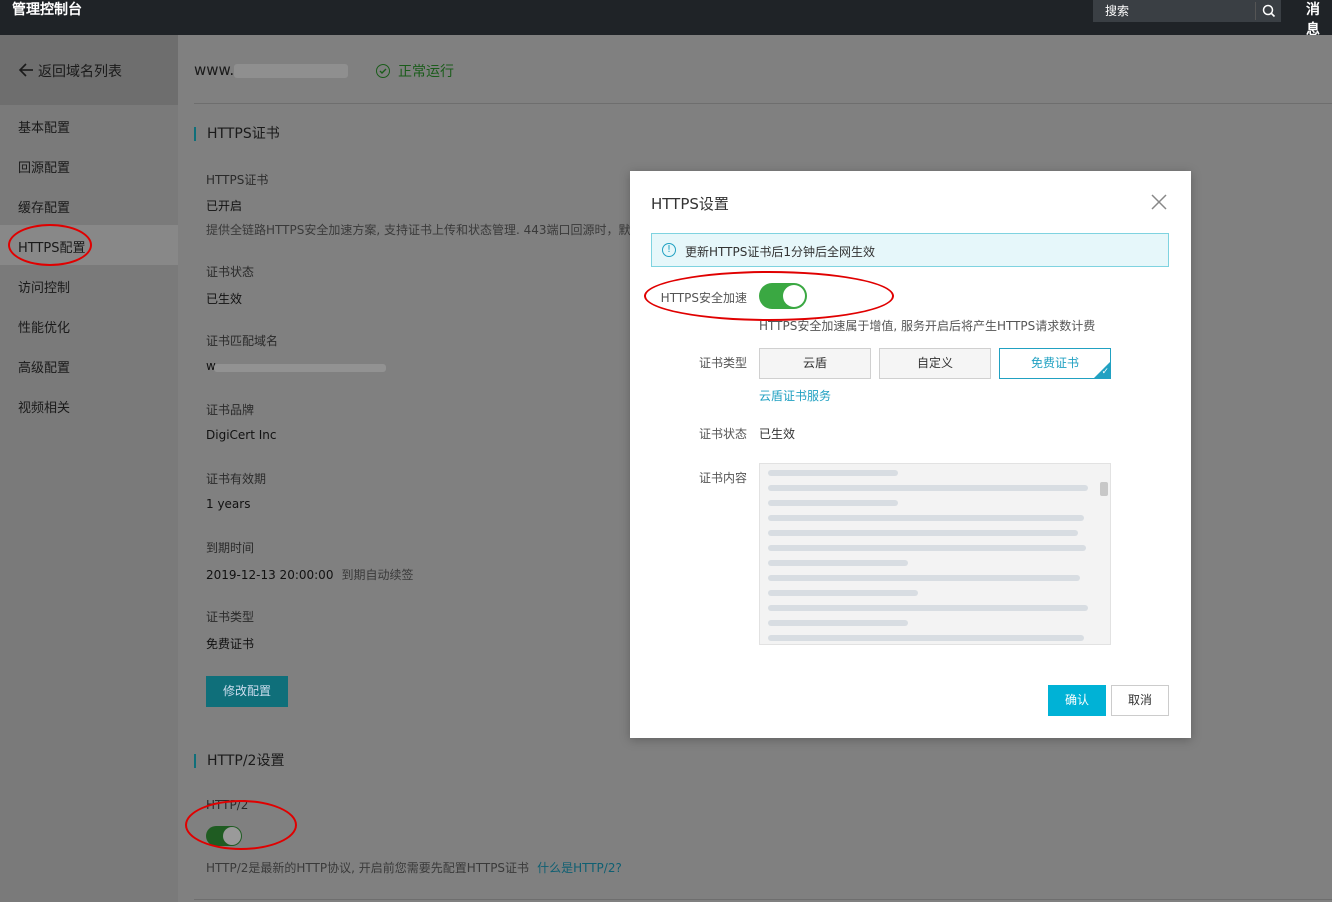 Image resolution: width=1332 pixels, height=902 pixels. I want to click on cert-content-label: 证书内容, so click(722, 478).